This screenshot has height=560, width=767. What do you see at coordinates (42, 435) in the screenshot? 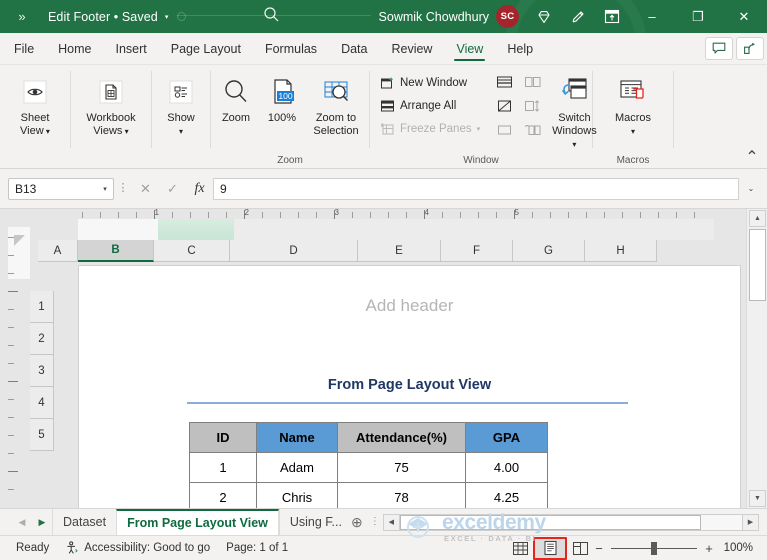
I see `row-header-5: 5` at bounding box center [42, 435].